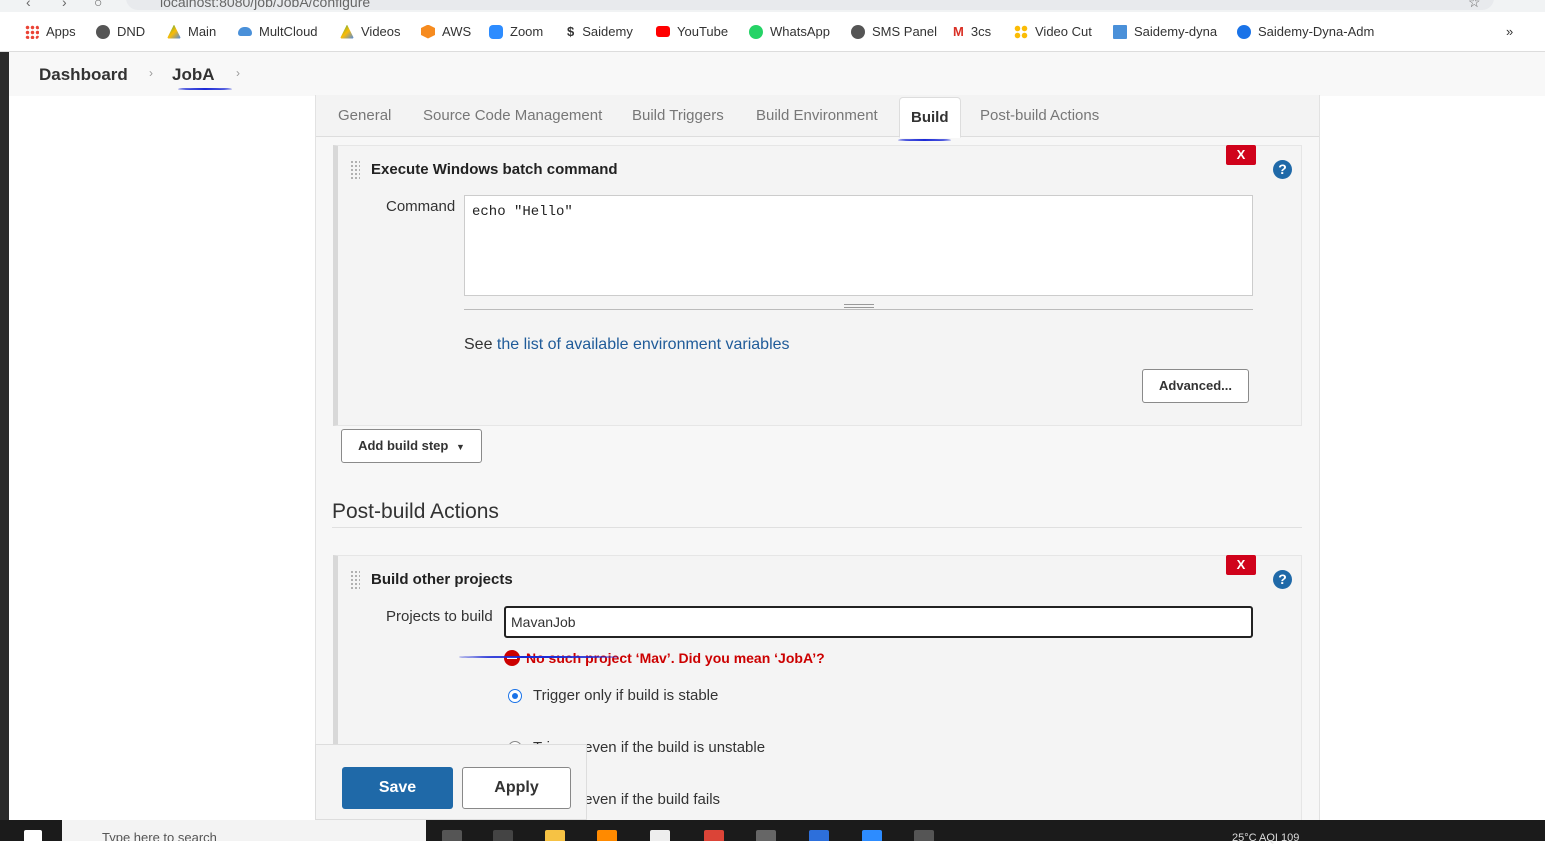 The height and width of the screenshot is (844, 1545). I want to click on divider, so click(817, 527).